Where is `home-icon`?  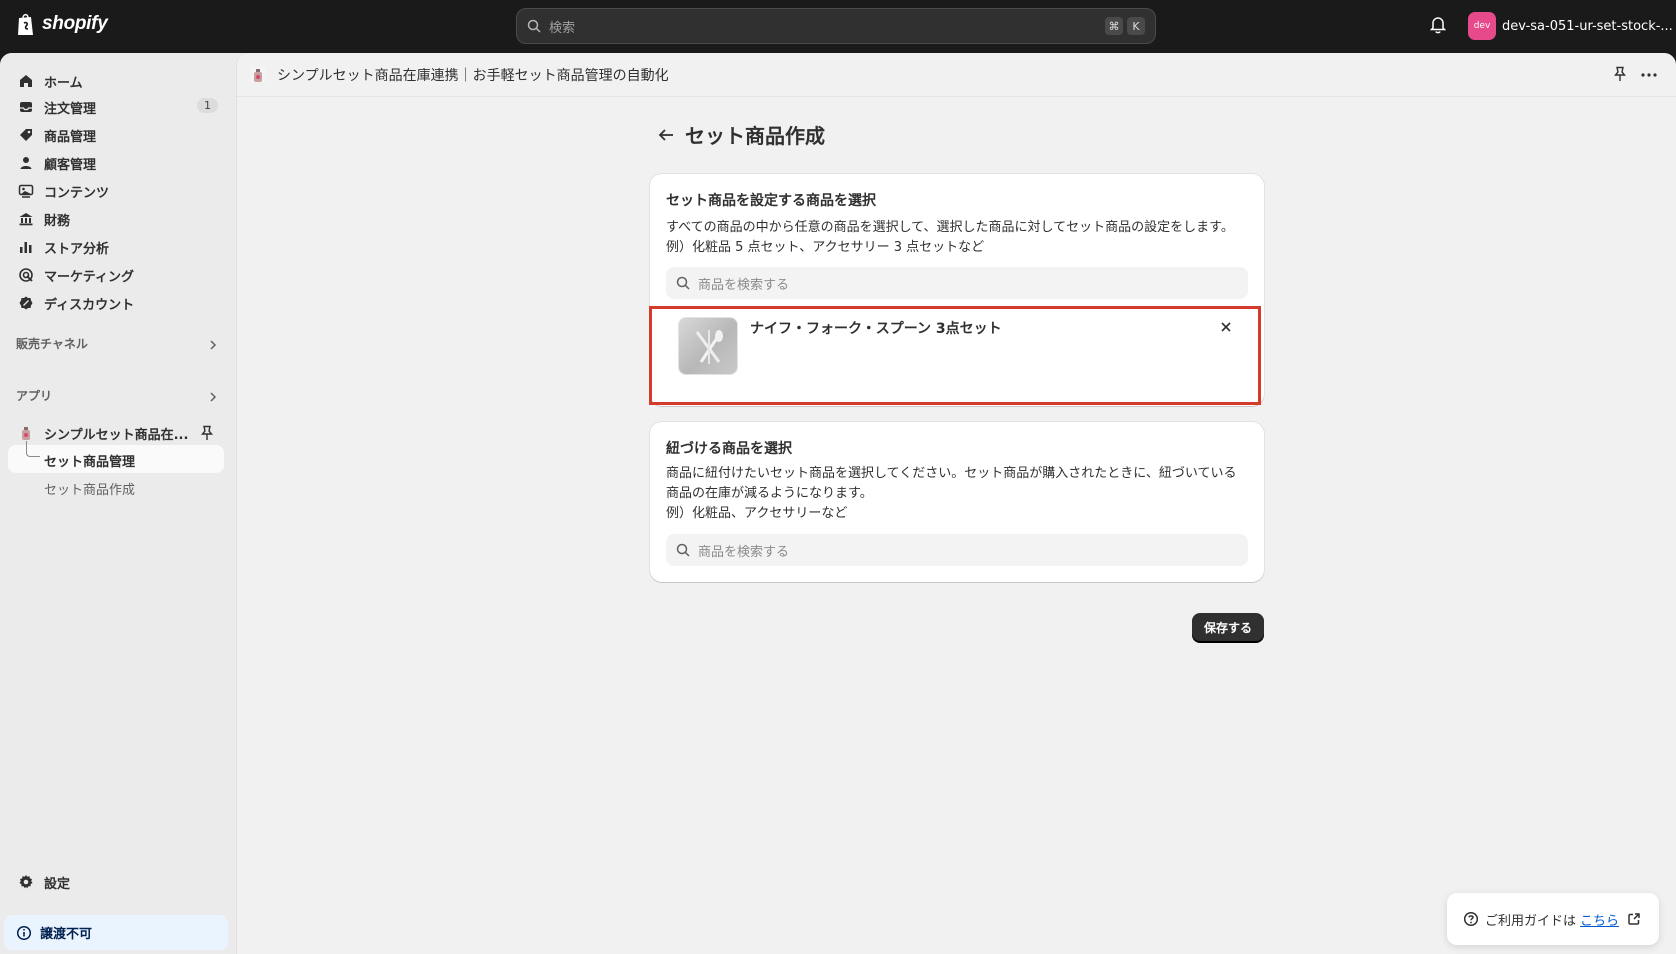
home-icon is located at coordinates (26, 81).